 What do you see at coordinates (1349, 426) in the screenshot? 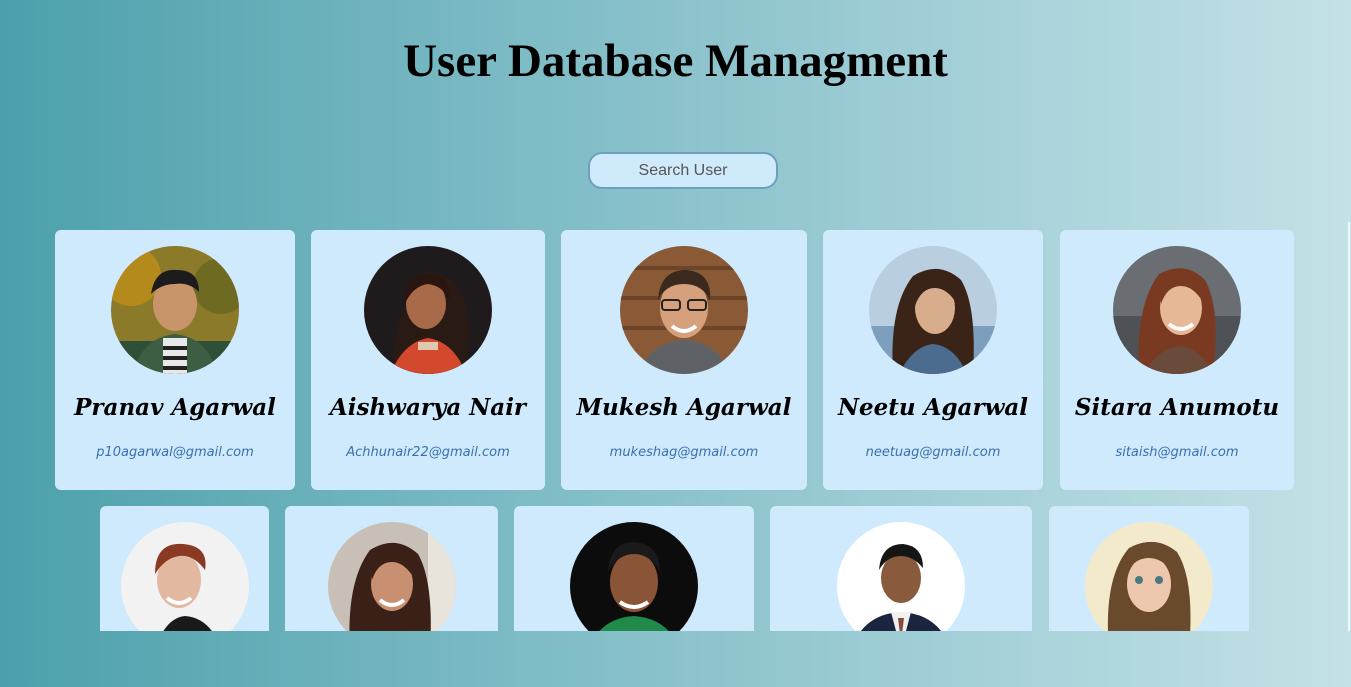
I see `scroll-edge` at bounding box center [1349, 426].